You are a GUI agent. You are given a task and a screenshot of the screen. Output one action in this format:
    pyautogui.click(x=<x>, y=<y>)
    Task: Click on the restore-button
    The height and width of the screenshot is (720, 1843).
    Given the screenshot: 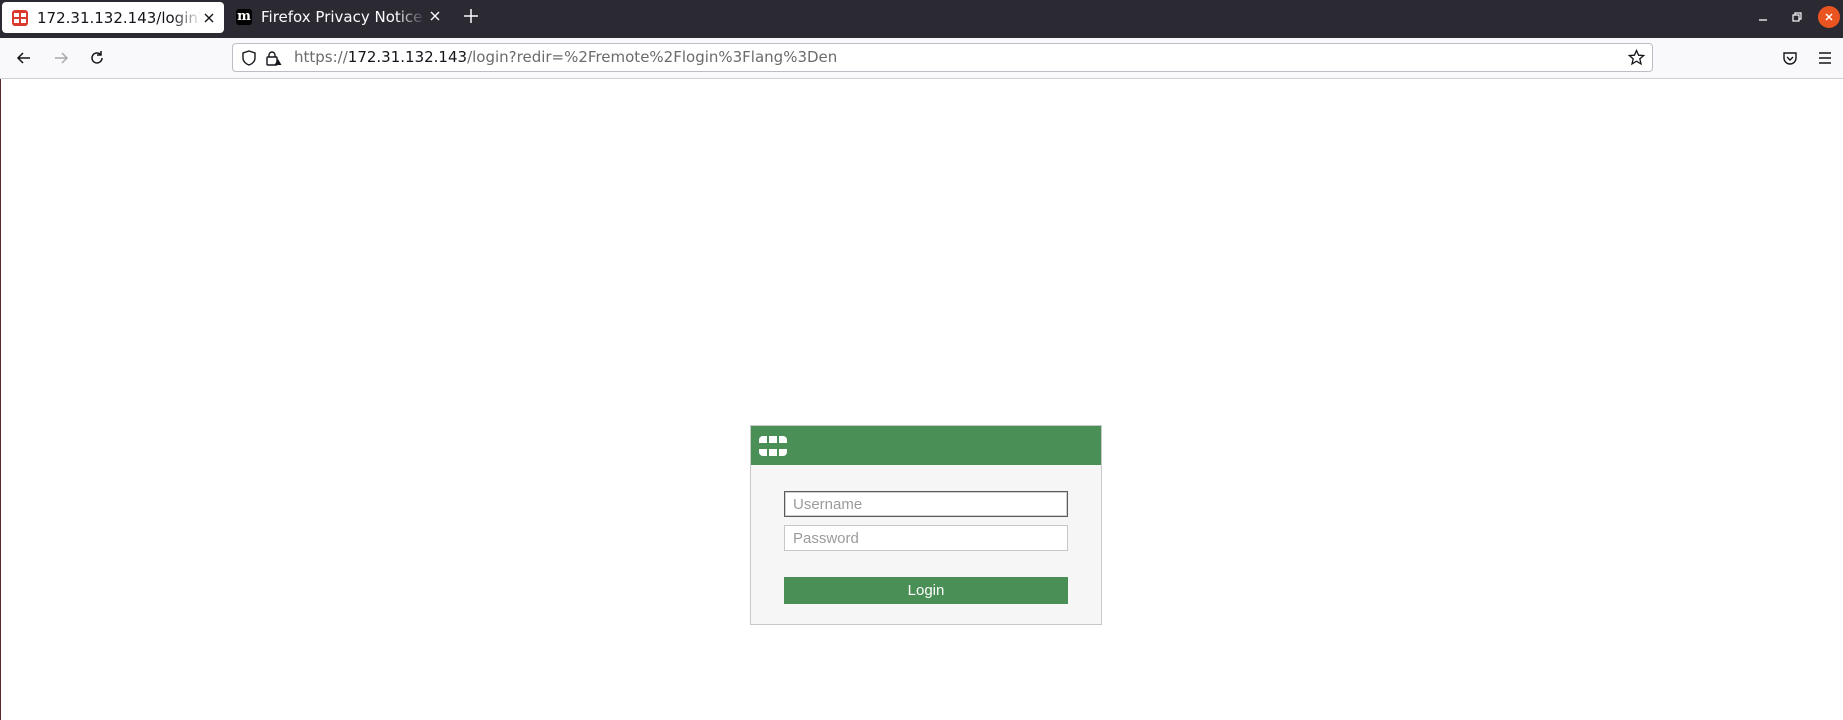 What is the action you would take?
    pyautogui.click(x=1797, y=17)
    